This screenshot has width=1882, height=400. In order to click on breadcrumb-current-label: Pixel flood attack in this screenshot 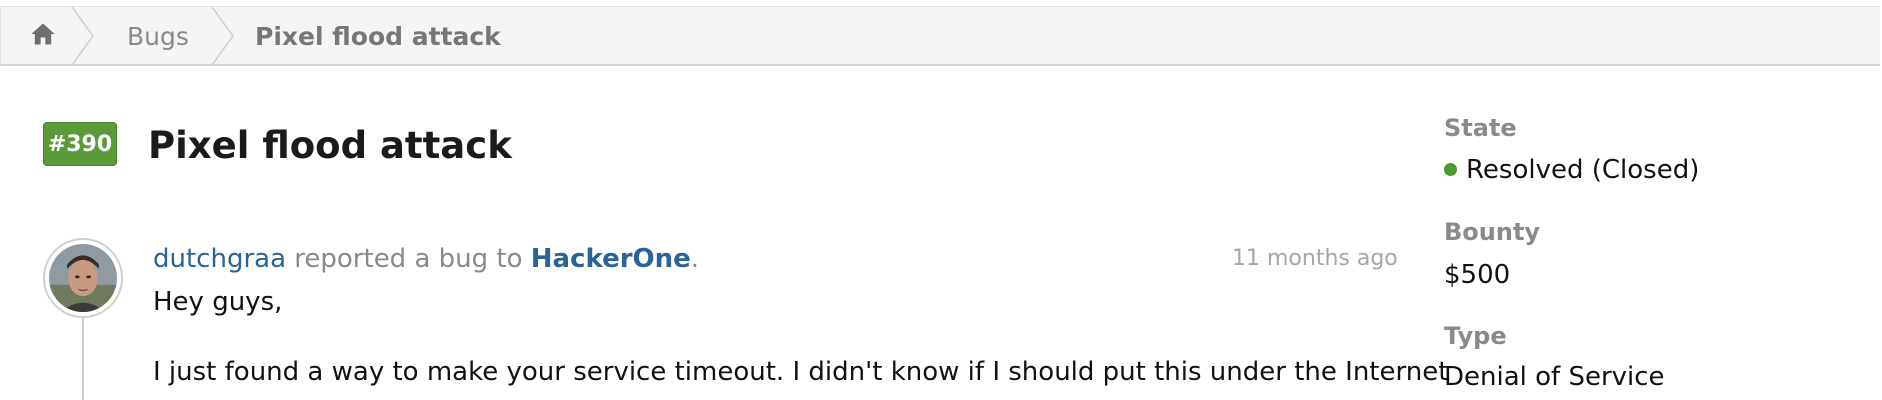, I will do `click(378, 36)`.